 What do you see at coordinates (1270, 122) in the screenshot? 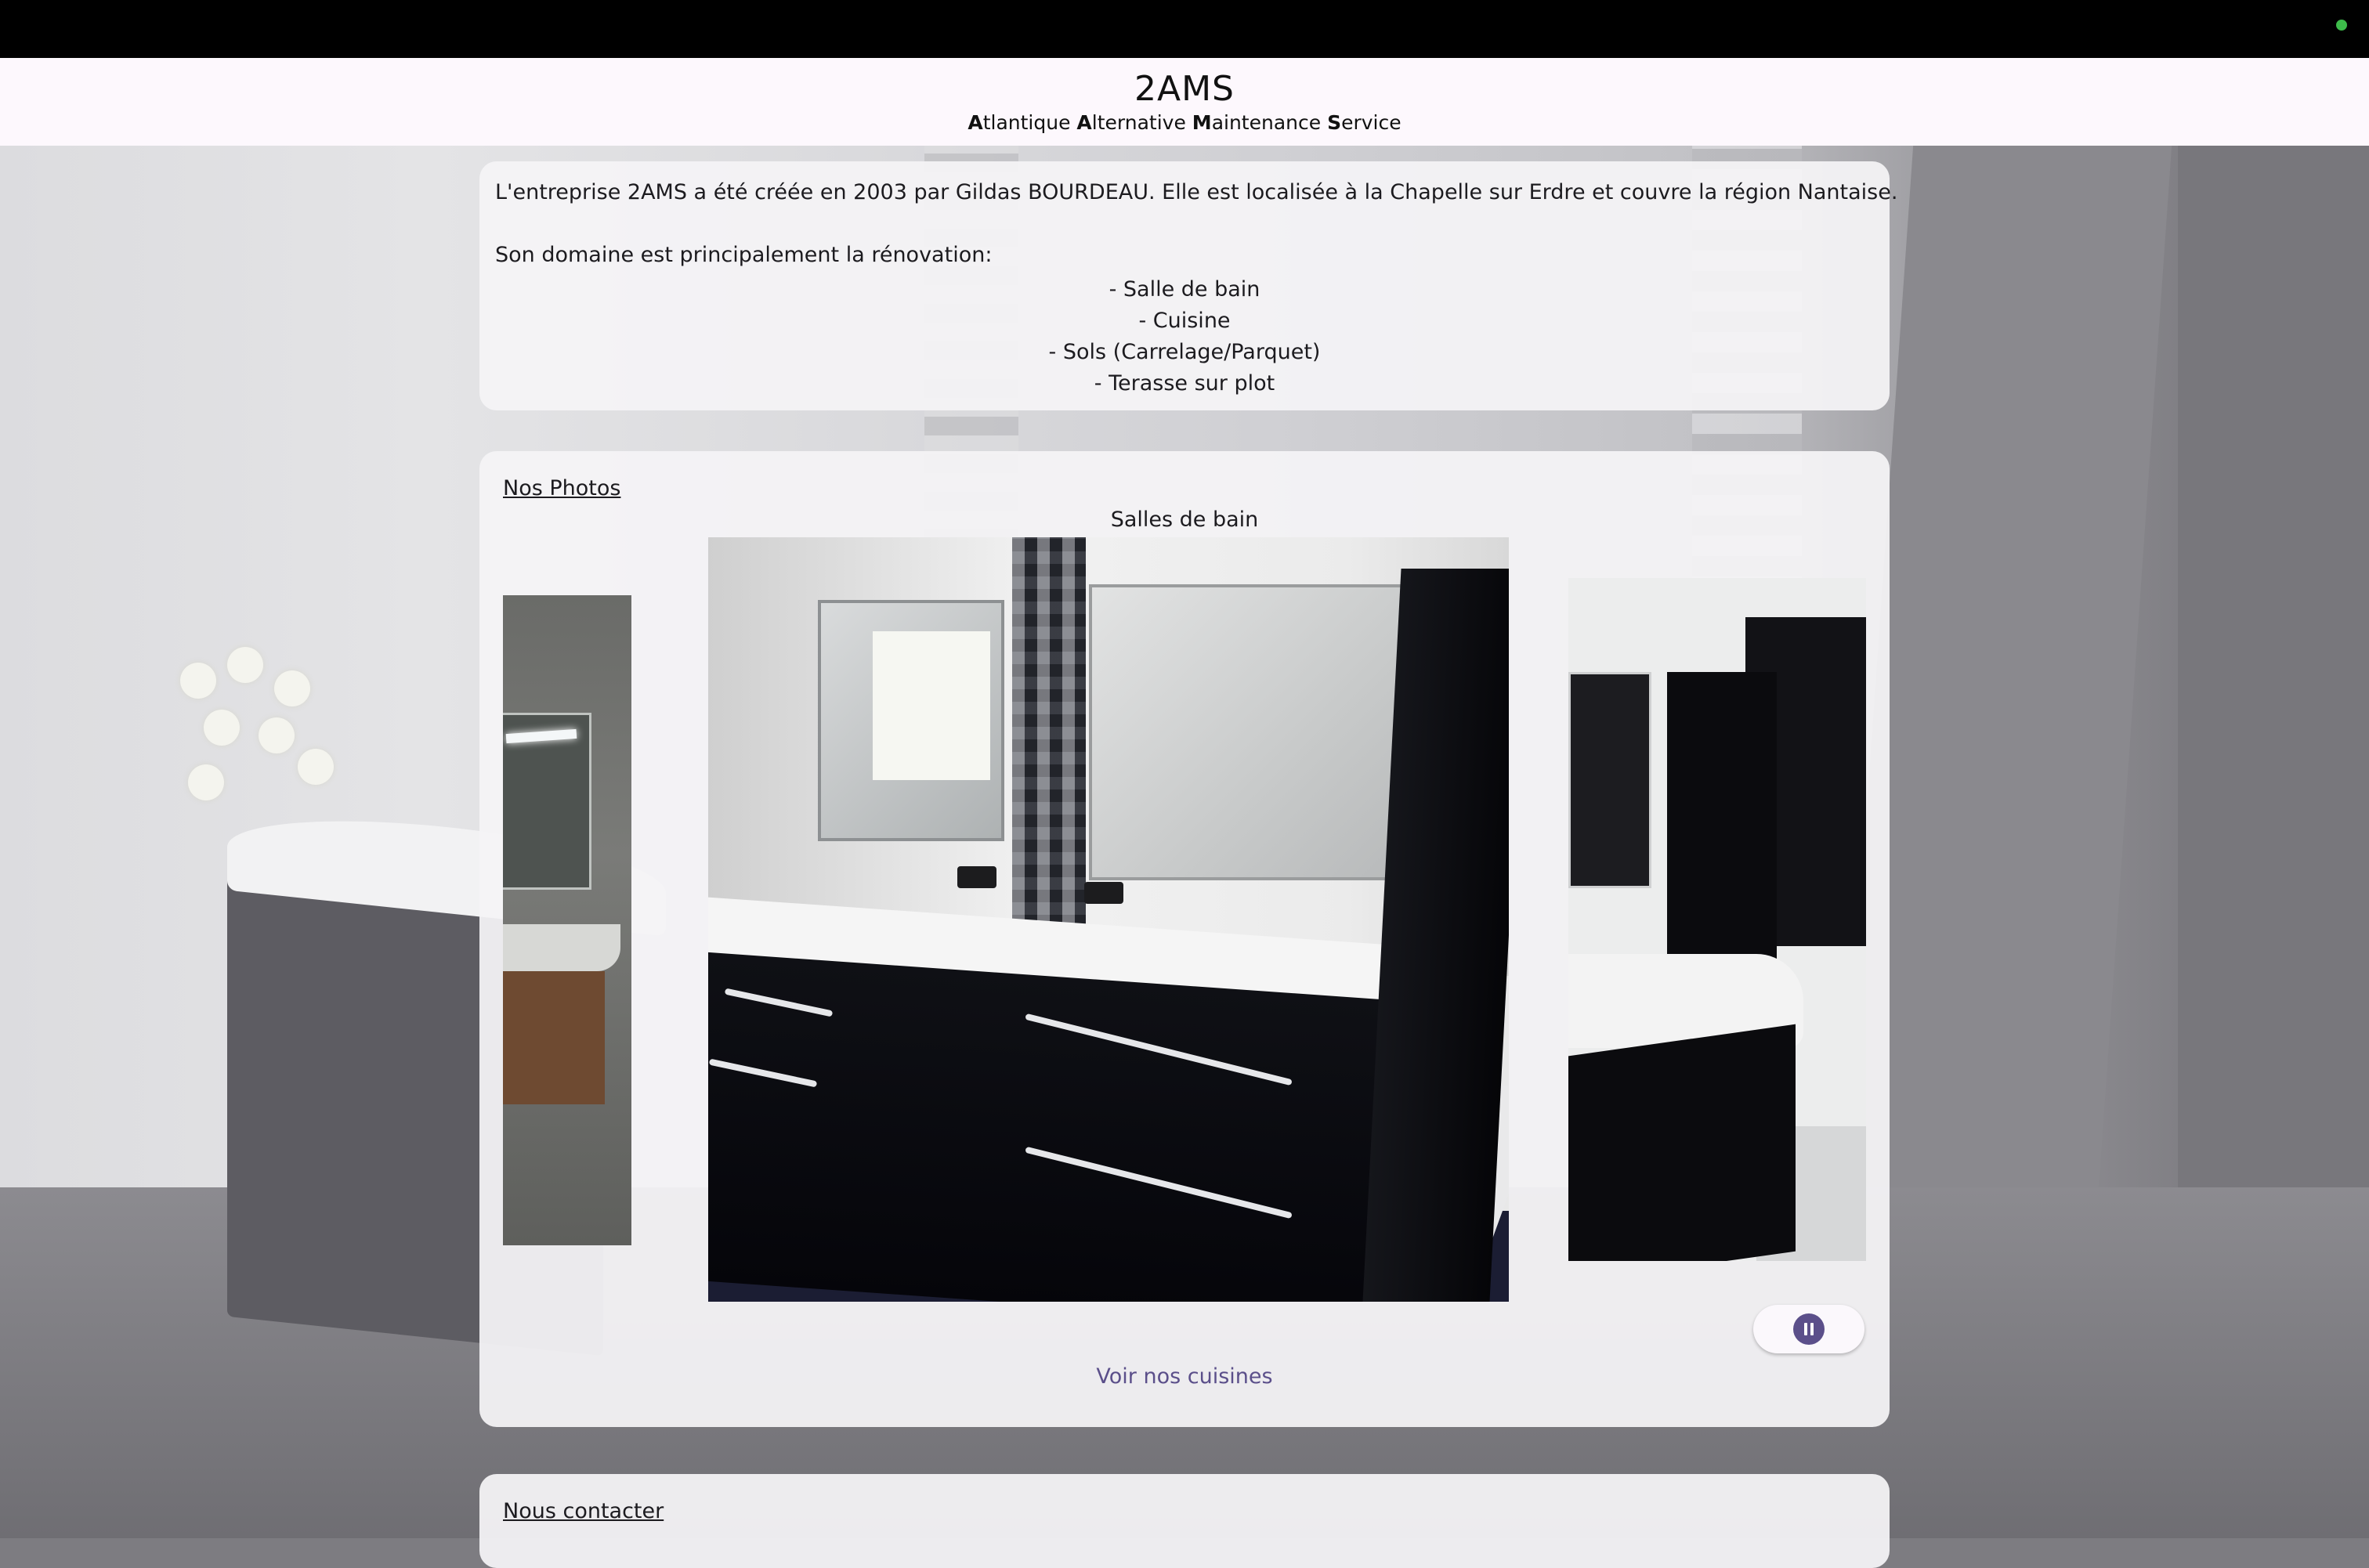
I see `subtitle-word: aintenance` at bounding box center [1270, 122].